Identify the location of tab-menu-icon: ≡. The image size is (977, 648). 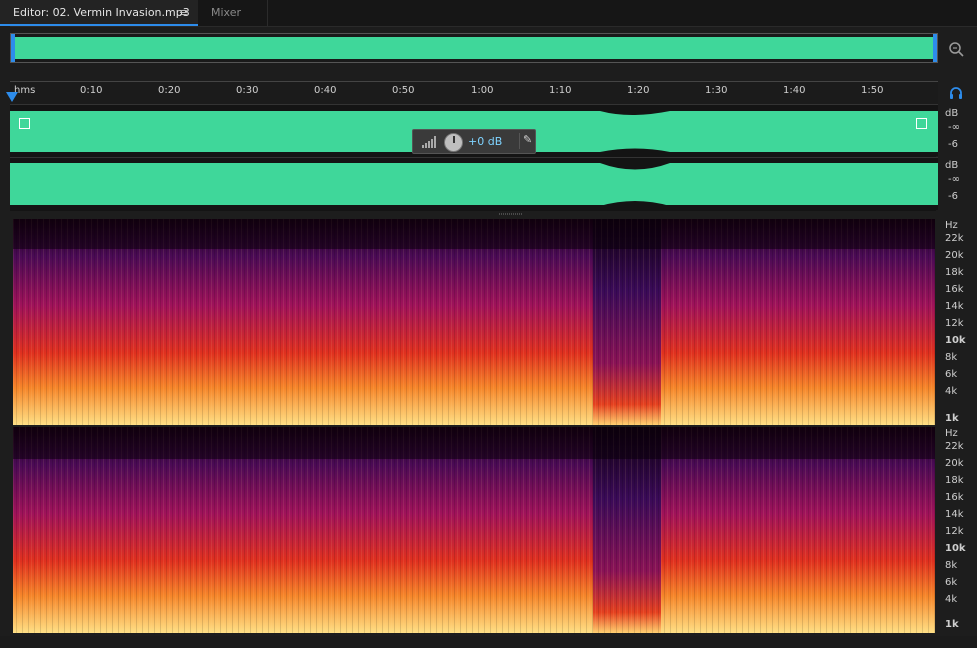
(183, 13).